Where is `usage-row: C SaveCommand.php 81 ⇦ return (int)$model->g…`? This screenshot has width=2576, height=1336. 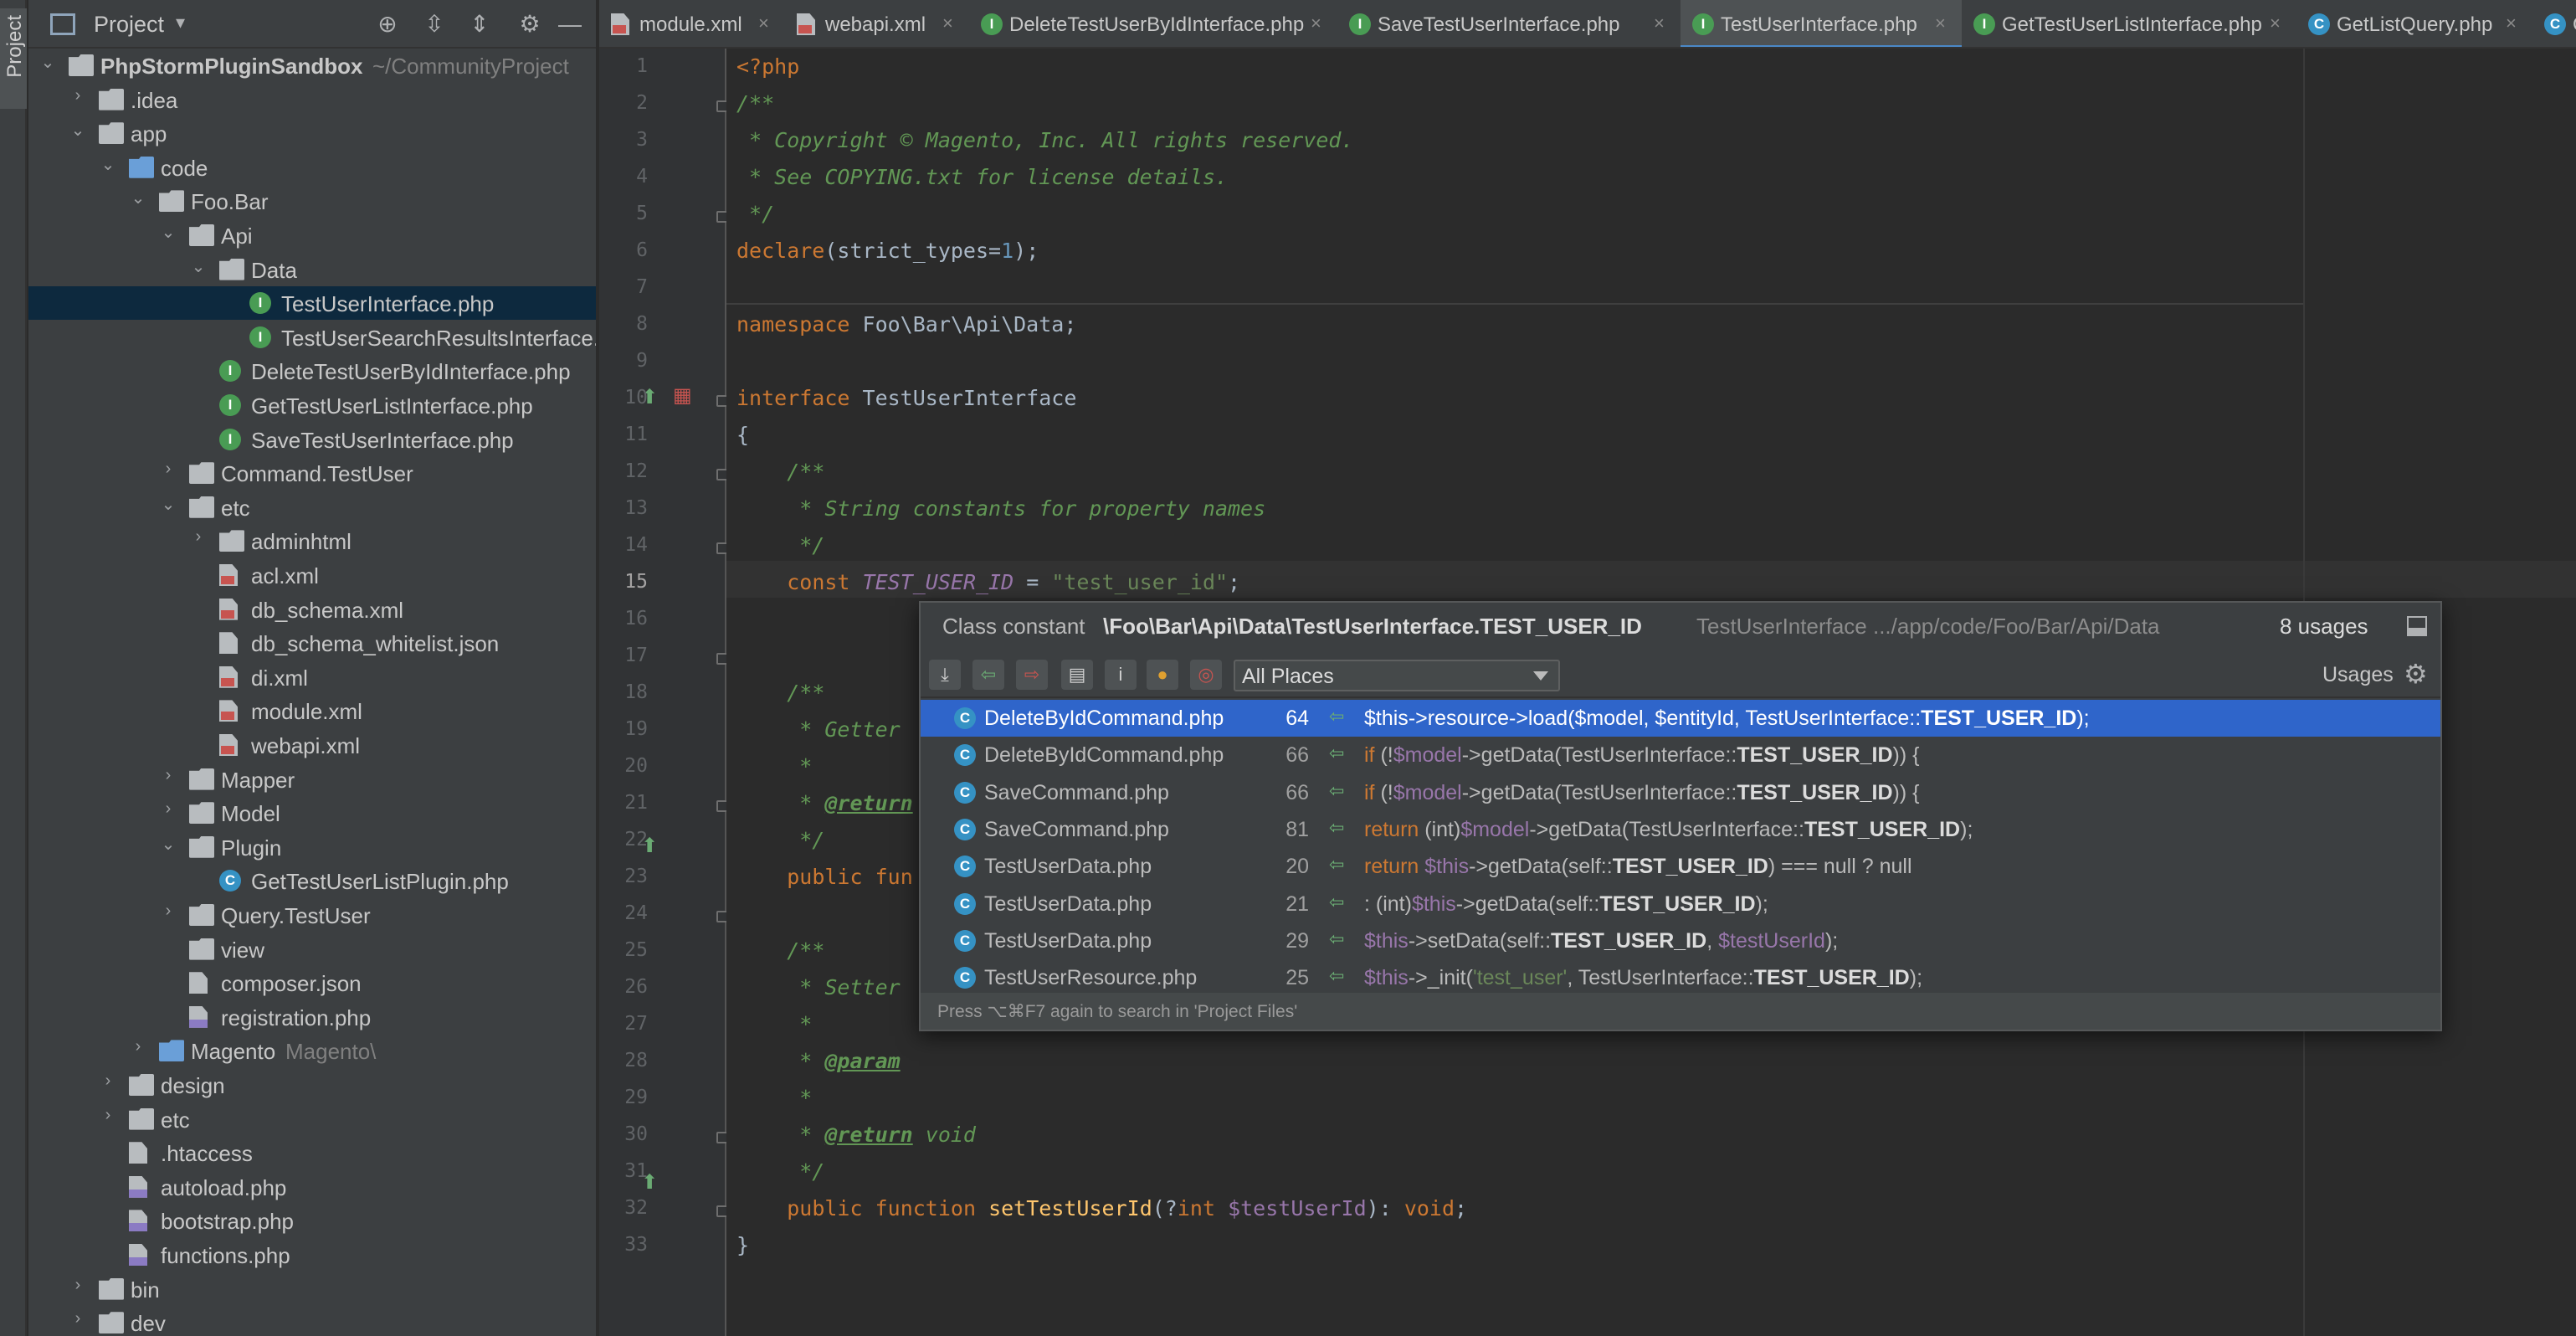 usage-row: C SaveCommand.php 81 ⇦ return (int)$model->g… is located at coordinates (1680, 829).